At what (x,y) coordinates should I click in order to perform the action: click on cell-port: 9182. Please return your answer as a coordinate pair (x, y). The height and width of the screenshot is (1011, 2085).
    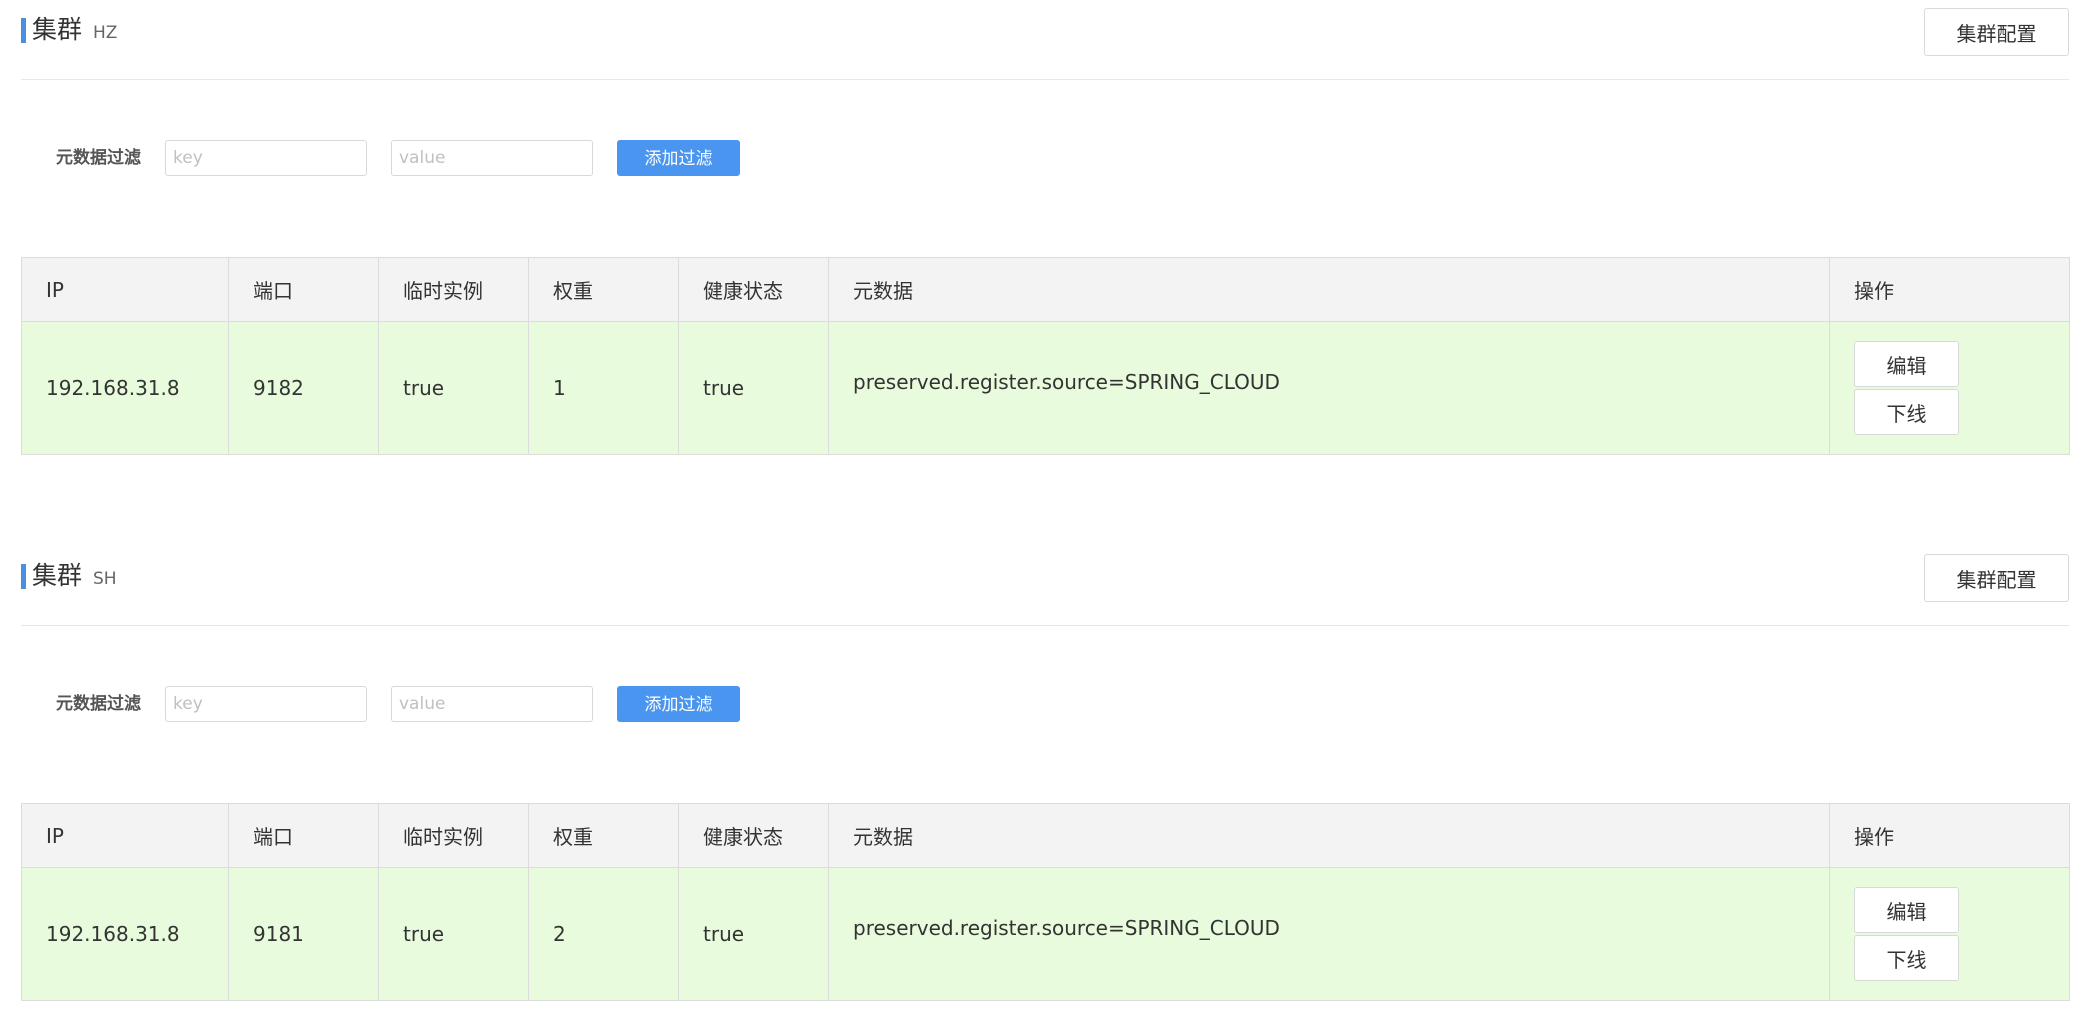
    Looking at the image, I should click on (303, 388).